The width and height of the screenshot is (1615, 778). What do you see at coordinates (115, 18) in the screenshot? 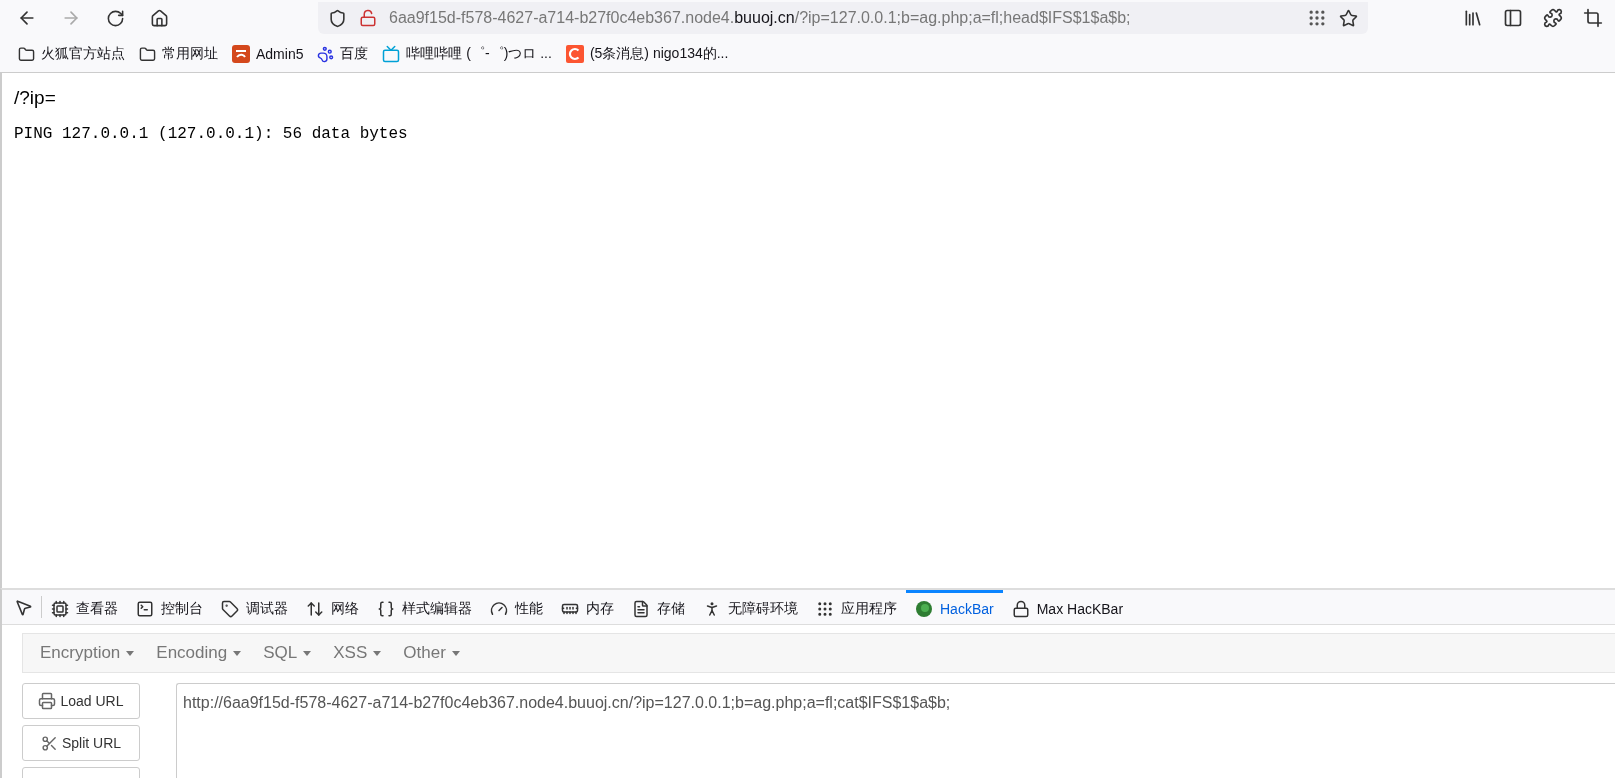
I see `reload-icon` at bounding box center [115, 18].